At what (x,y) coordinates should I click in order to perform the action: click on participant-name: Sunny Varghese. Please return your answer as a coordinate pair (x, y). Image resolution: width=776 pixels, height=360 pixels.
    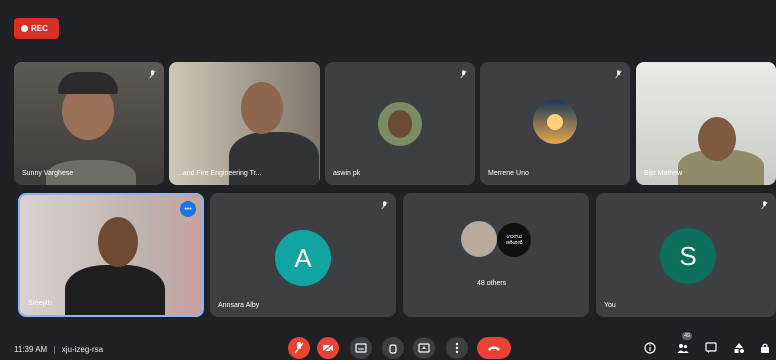
    Looking at the image, I should click on (48, 173).